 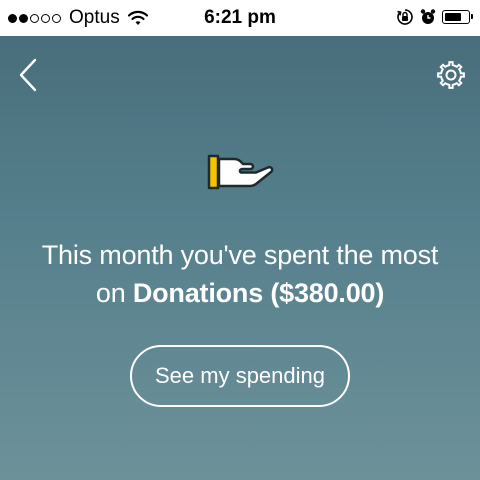 I want to click on battery-level, so click(x=453, y=17).